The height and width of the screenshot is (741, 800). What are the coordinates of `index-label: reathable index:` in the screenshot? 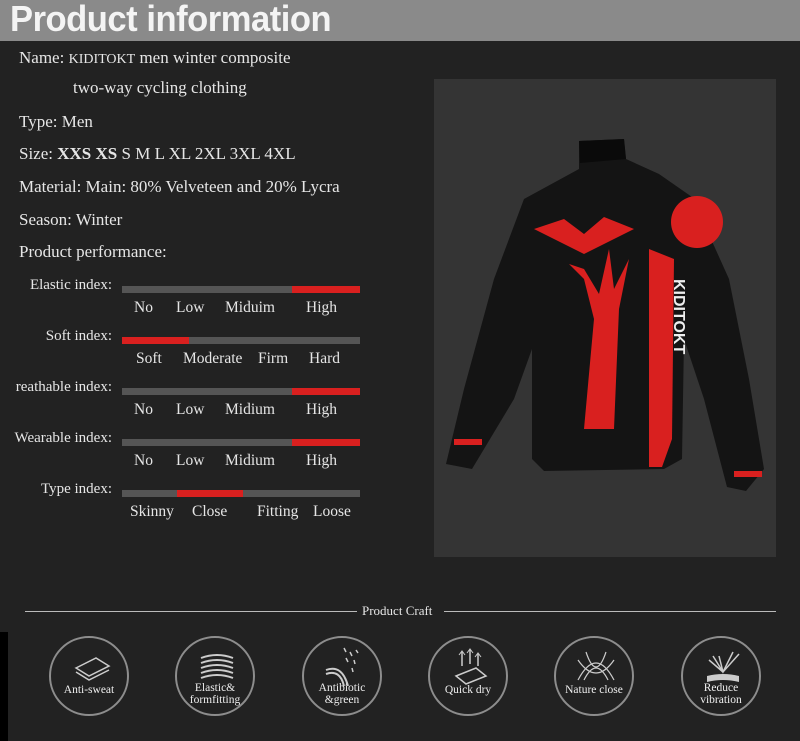 It's located at (63, 387).